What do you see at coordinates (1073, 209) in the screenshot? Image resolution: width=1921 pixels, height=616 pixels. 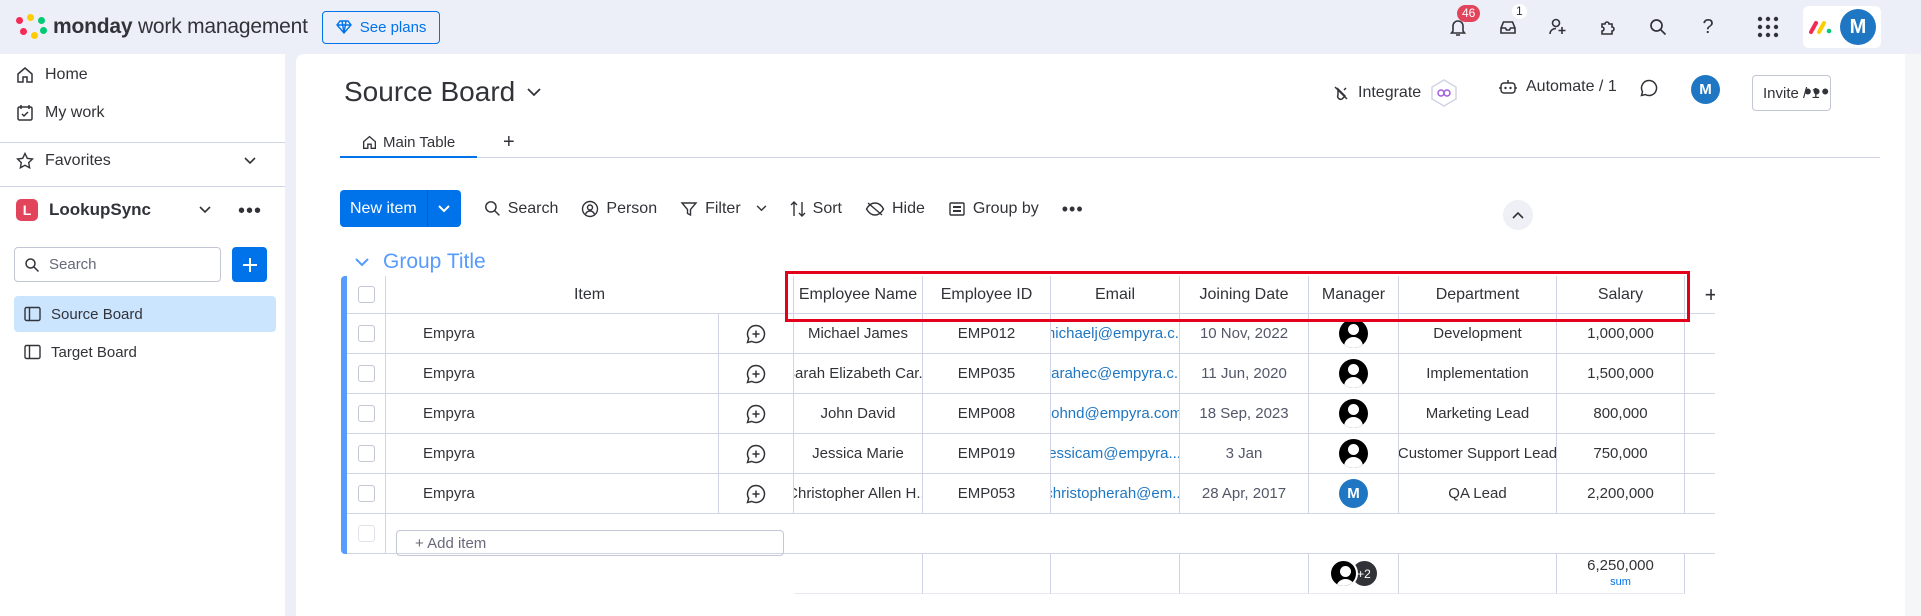 I see `toolbar-more-button: •••` at bounding box center [1073, 209].